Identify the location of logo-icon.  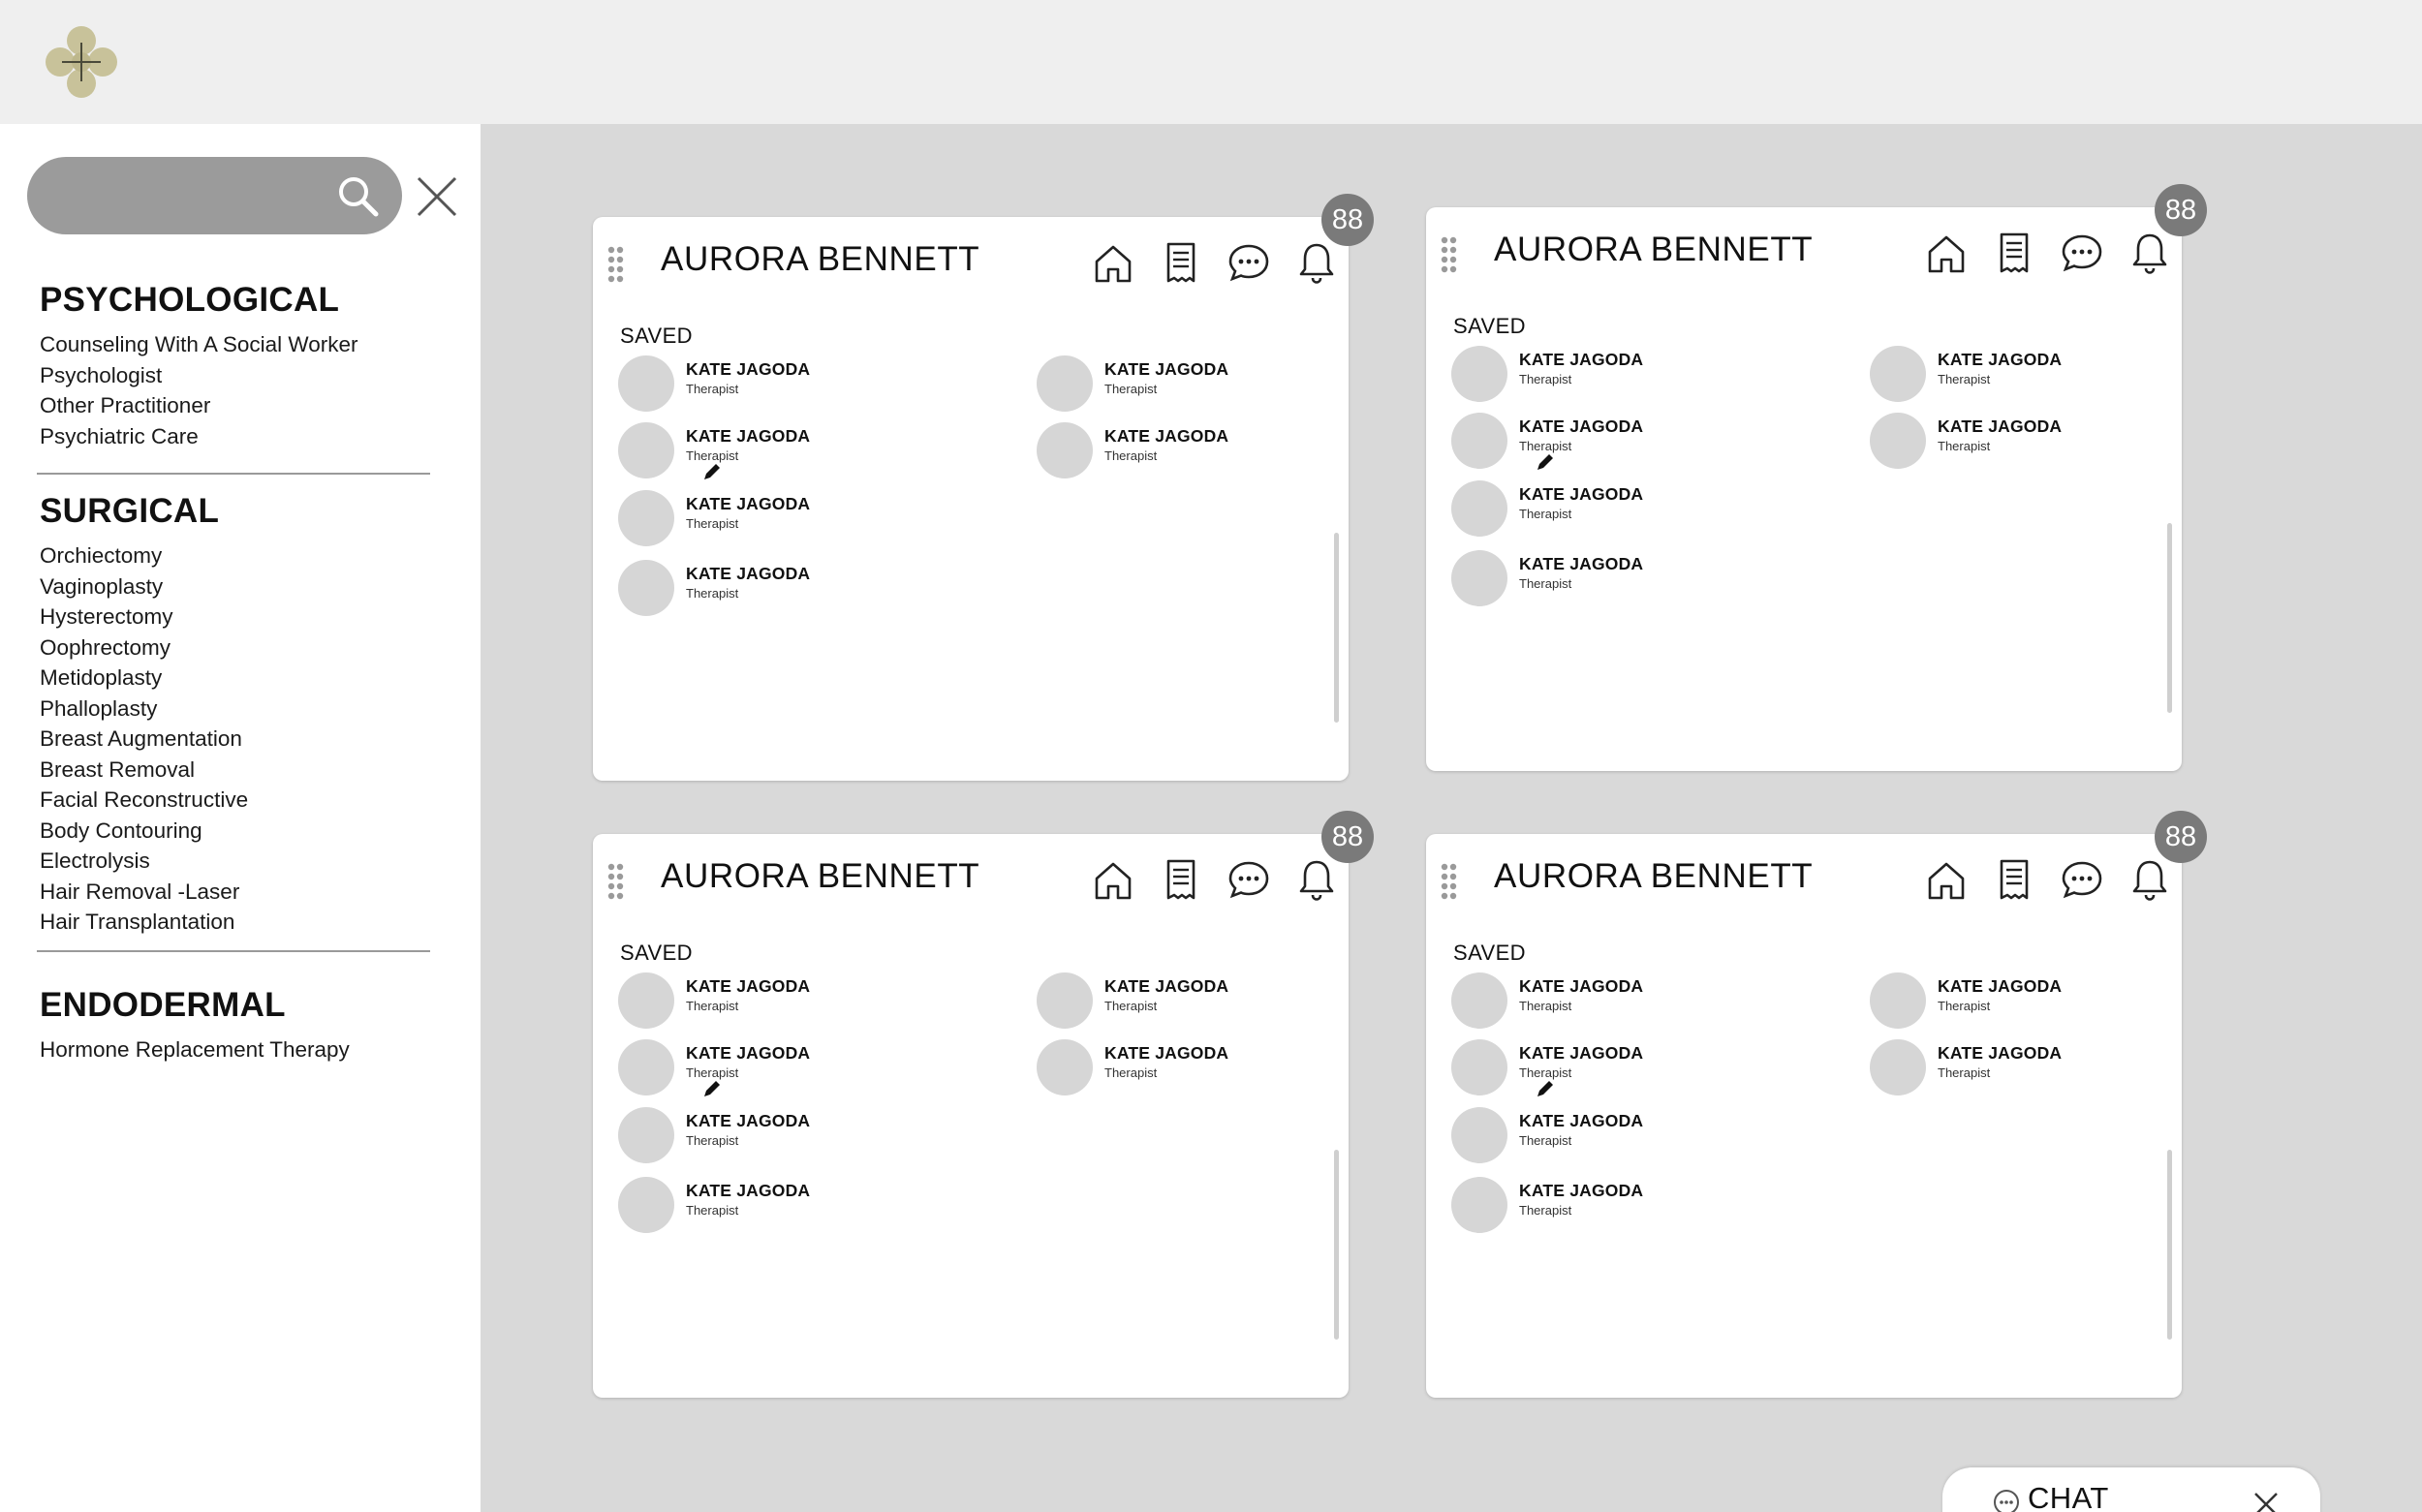
(81, 62).